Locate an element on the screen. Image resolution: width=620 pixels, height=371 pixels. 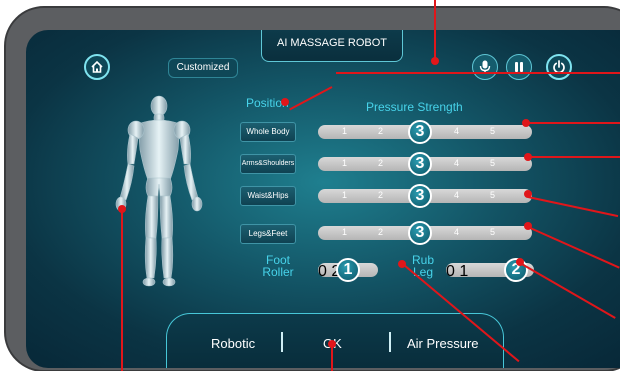
position-label: Waist&Hips is located at coordinates (268, 195).